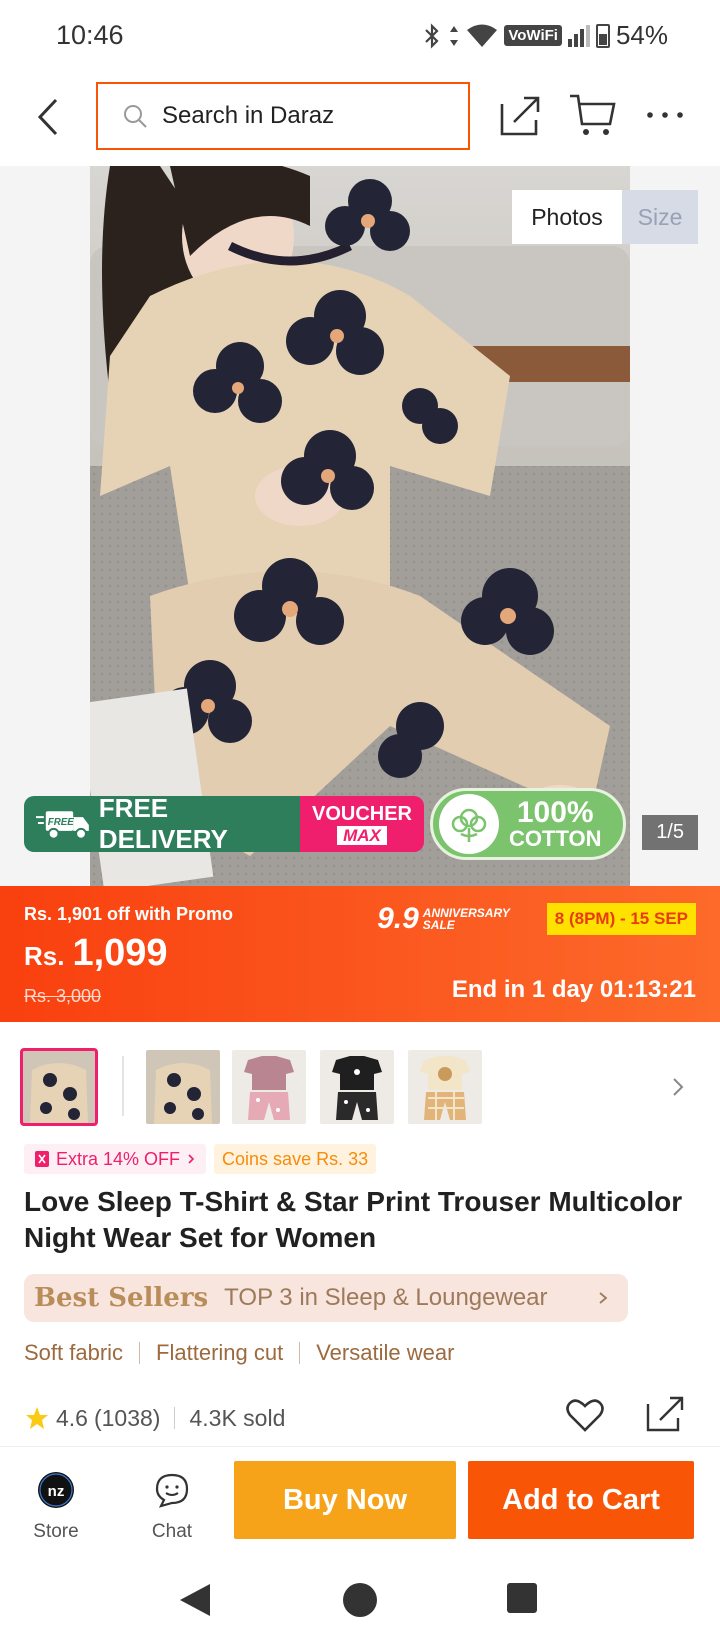  Describe the element at coordinates (602, 35) in the screenshot. I see `battery-icon` at that location.